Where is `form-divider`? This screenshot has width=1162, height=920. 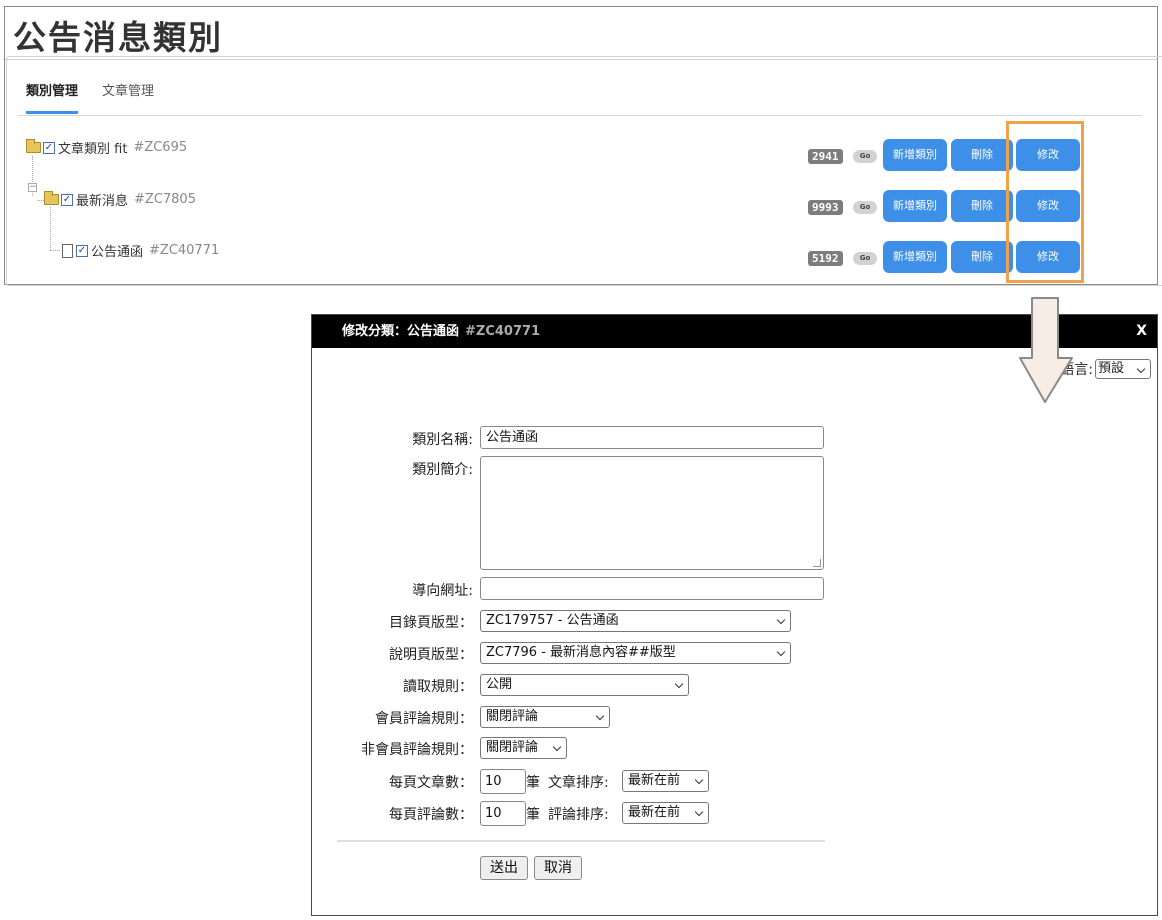 form-divider is located at coordinates (581, 841).